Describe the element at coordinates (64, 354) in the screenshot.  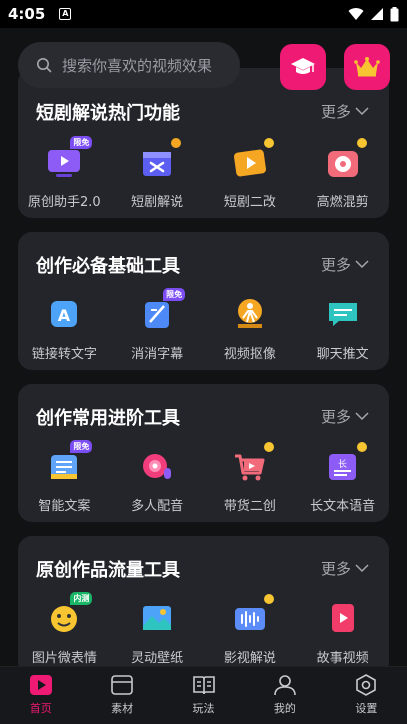
I see `tool-label: 链接转文字` at that location.